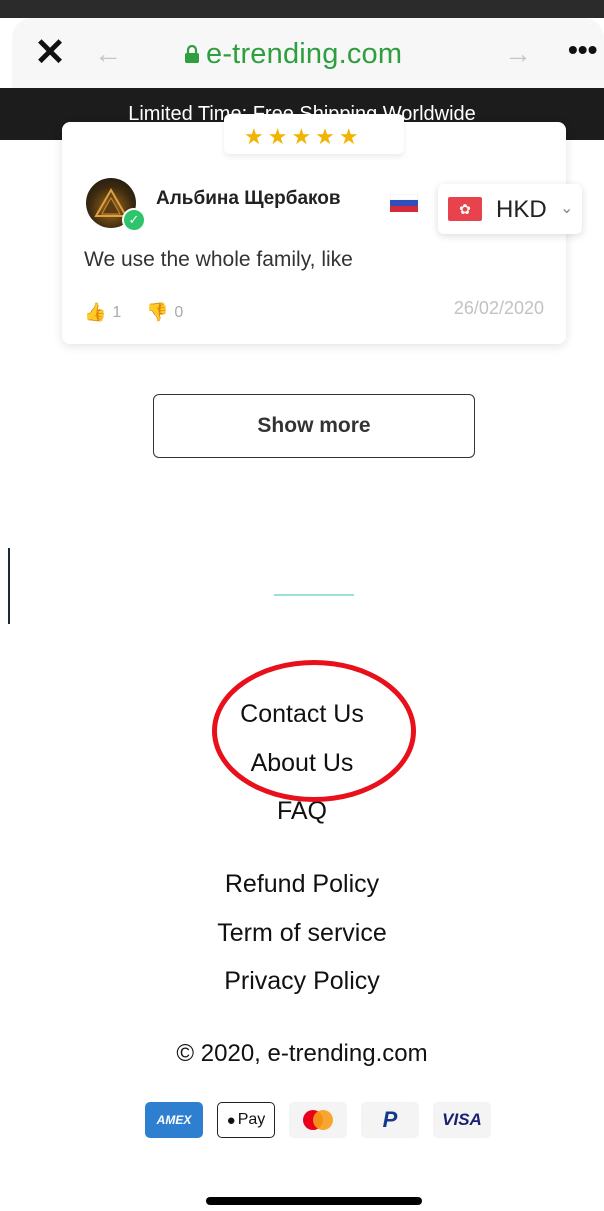  I want to click on reviewer-name: Альбина Щербаков, so click(248, 198).